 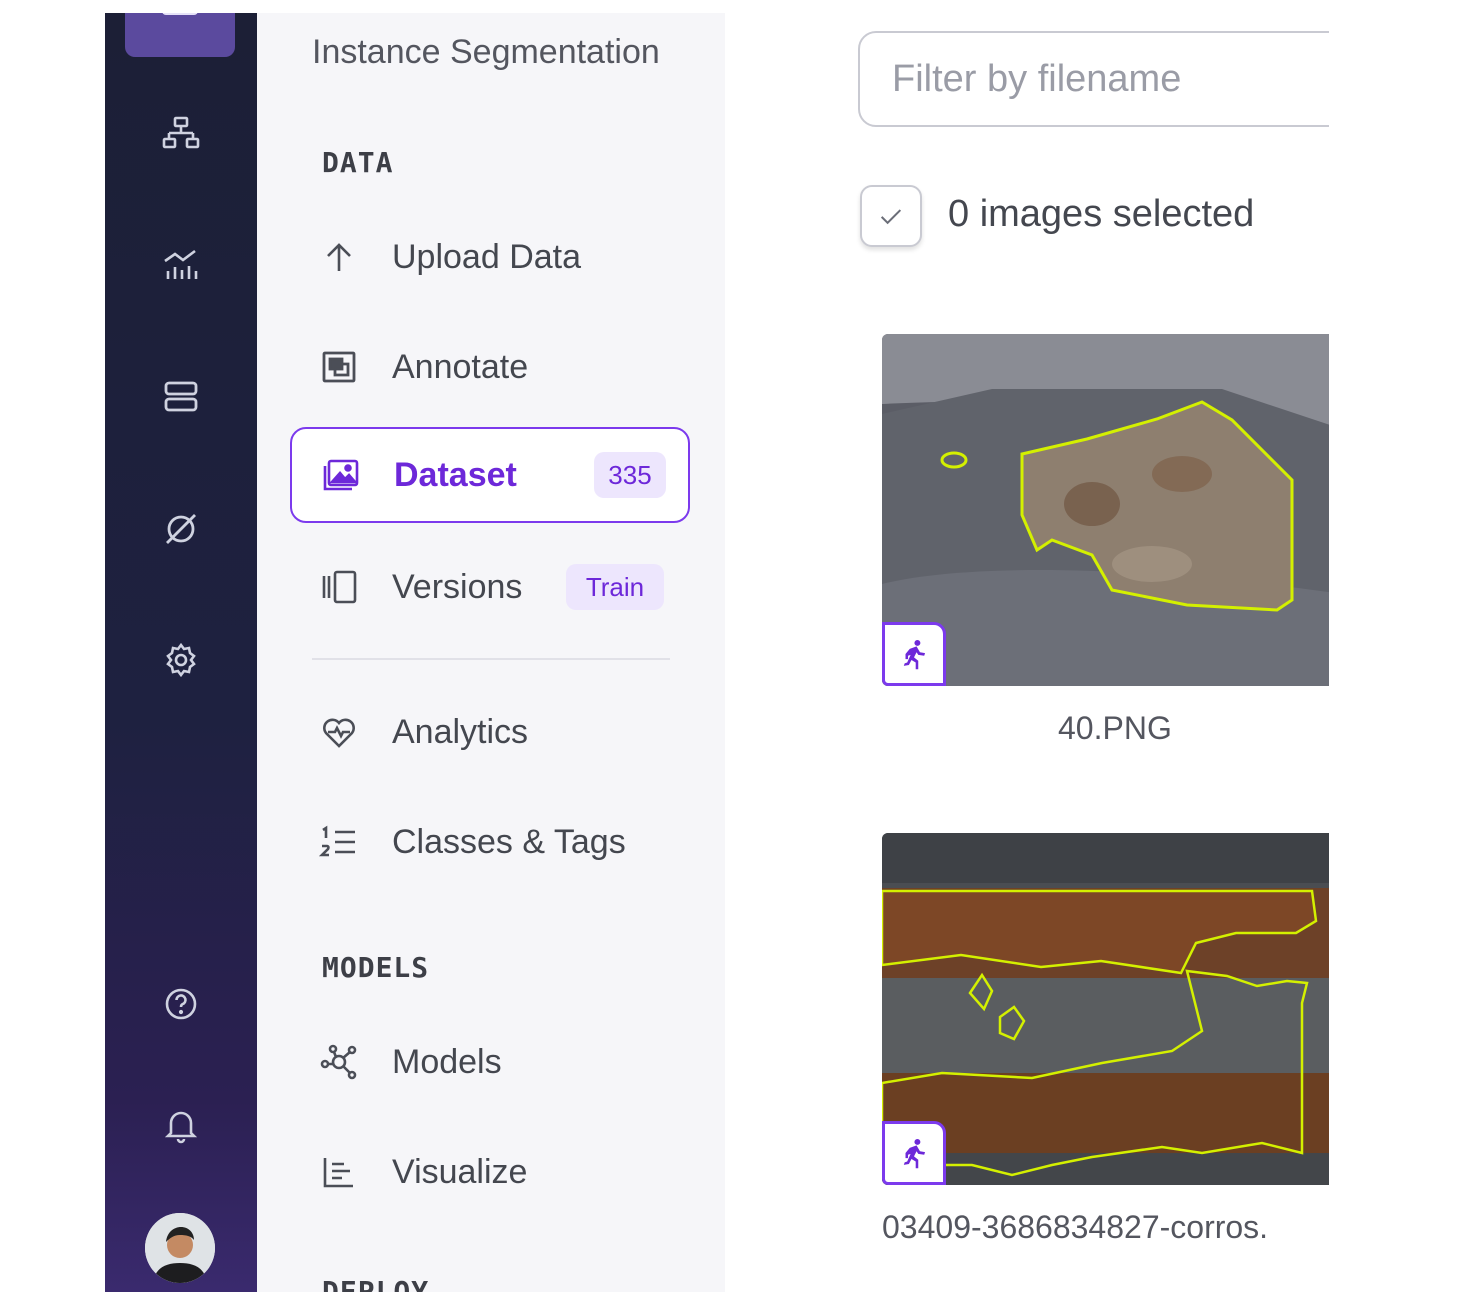 I want to click on section-heading-deploy: DEPLOY, so click(x=376, y=1283).